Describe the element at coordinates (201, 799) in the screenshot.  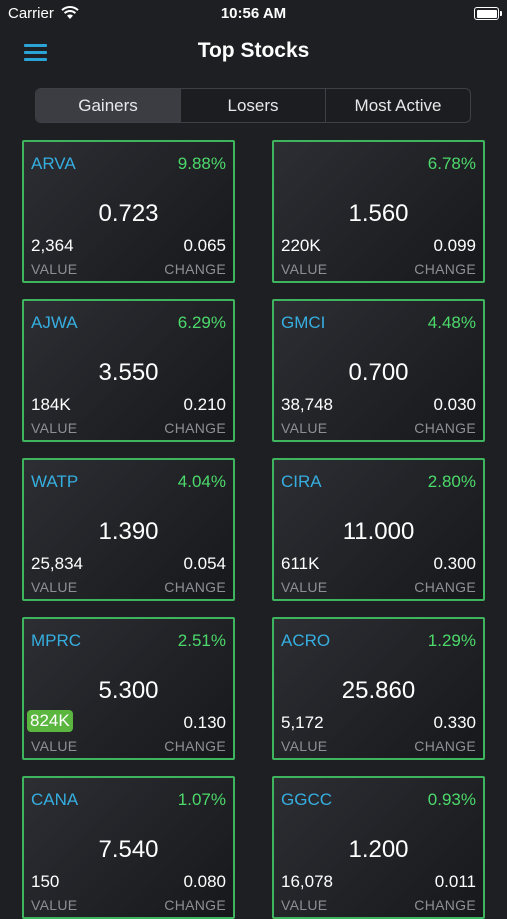
I see `stock-percent-change: 1.07%` at that location.